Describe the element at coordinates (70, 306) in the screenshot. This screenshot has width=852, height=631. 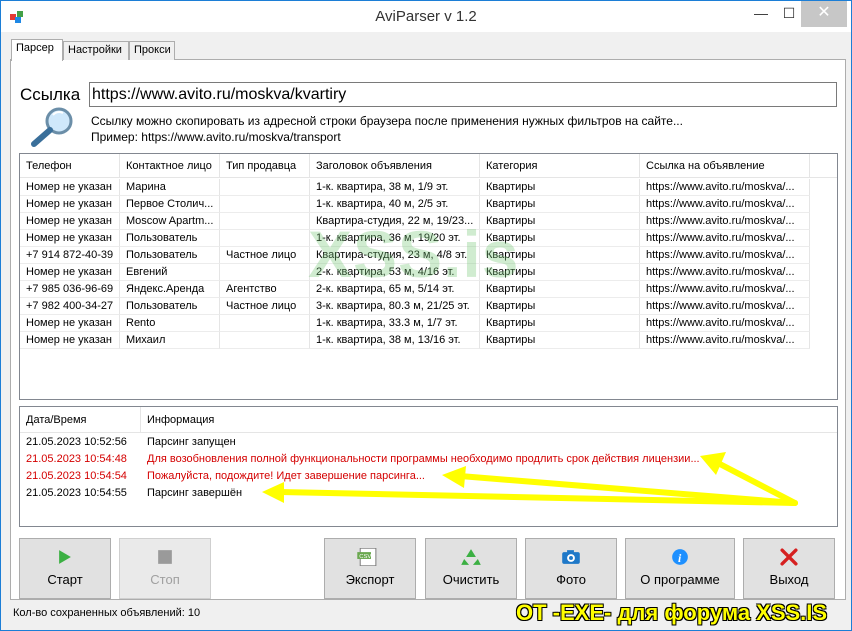
I see `table-cell: +7 982 400-34-27` at that location.